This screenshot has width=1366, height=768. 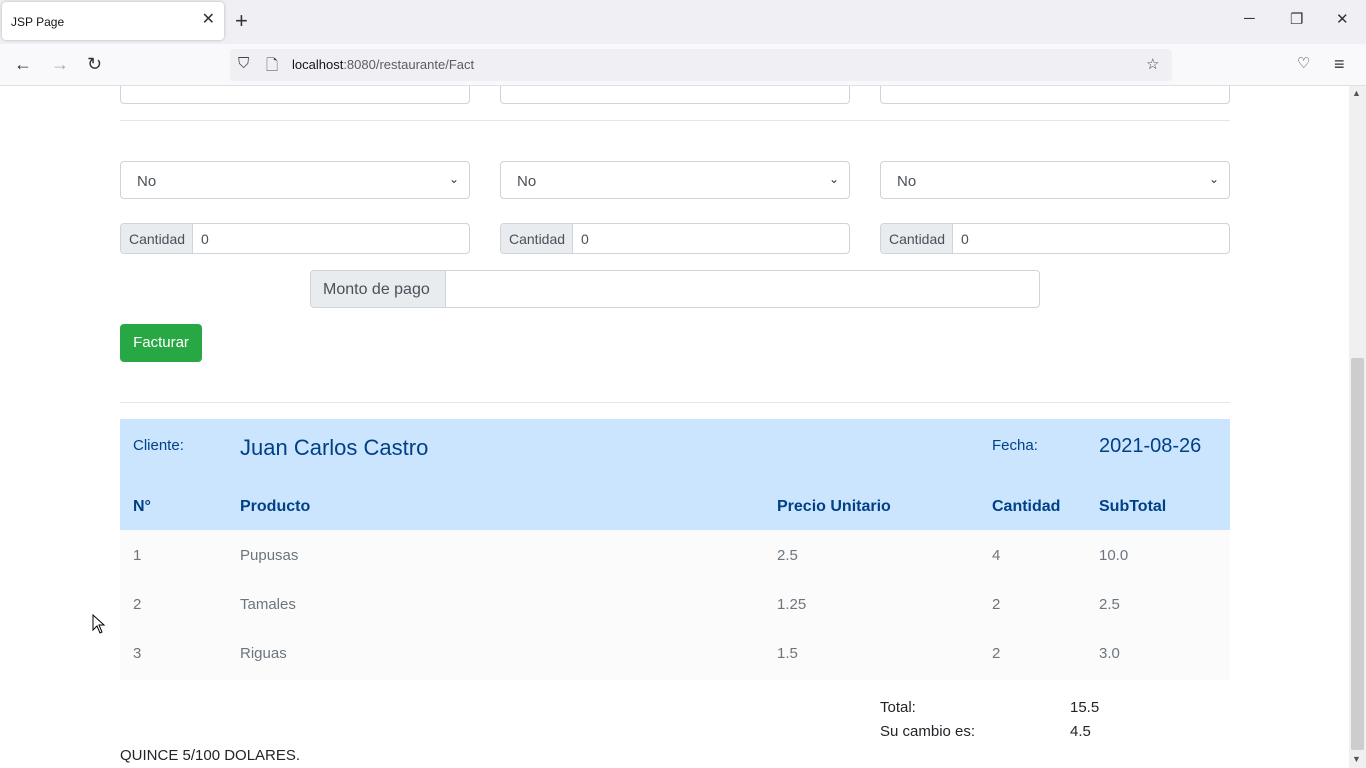 I want to click on forward-icon: →, so click(x=60, y=64).